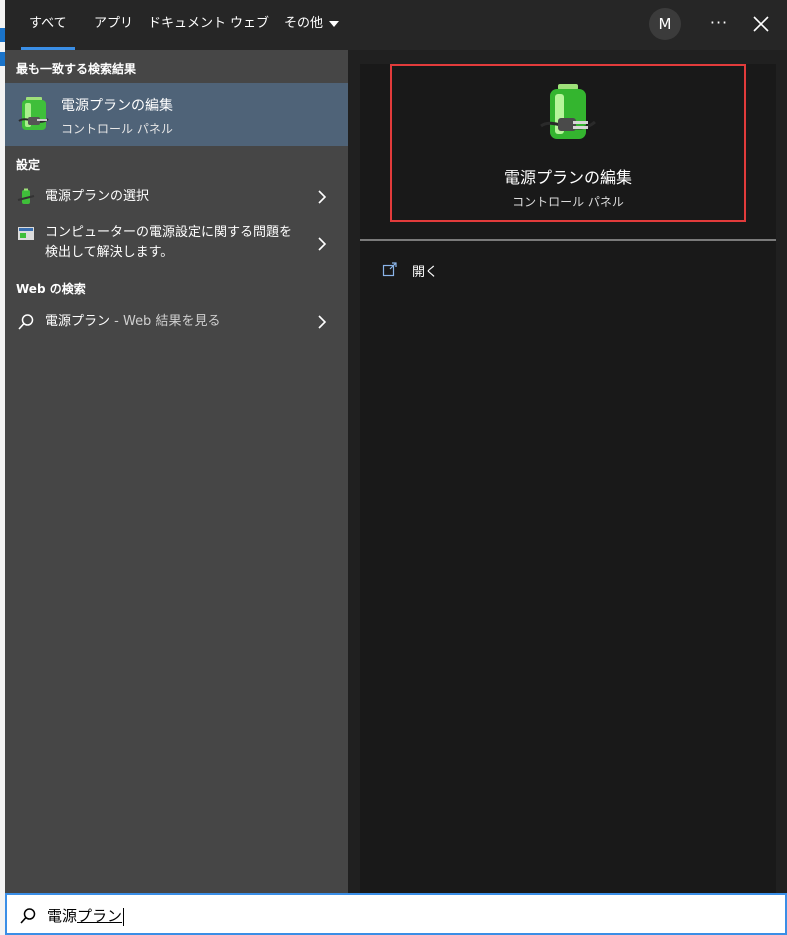 The width and height of the screenshot is (787, 935). Describe the element at coordinates (124, 916) in the screenshot. I see `text-cursor` at that location.